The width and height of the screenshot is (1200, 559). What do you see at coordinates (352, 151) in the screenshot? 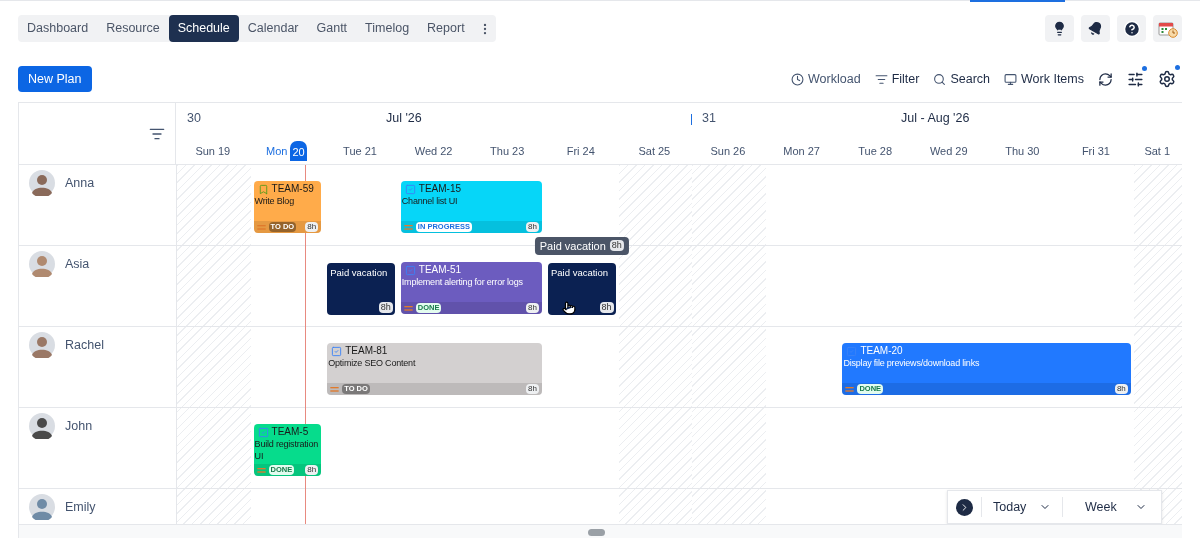
I see `day-label: Tue` at bounding box center [352, 151].